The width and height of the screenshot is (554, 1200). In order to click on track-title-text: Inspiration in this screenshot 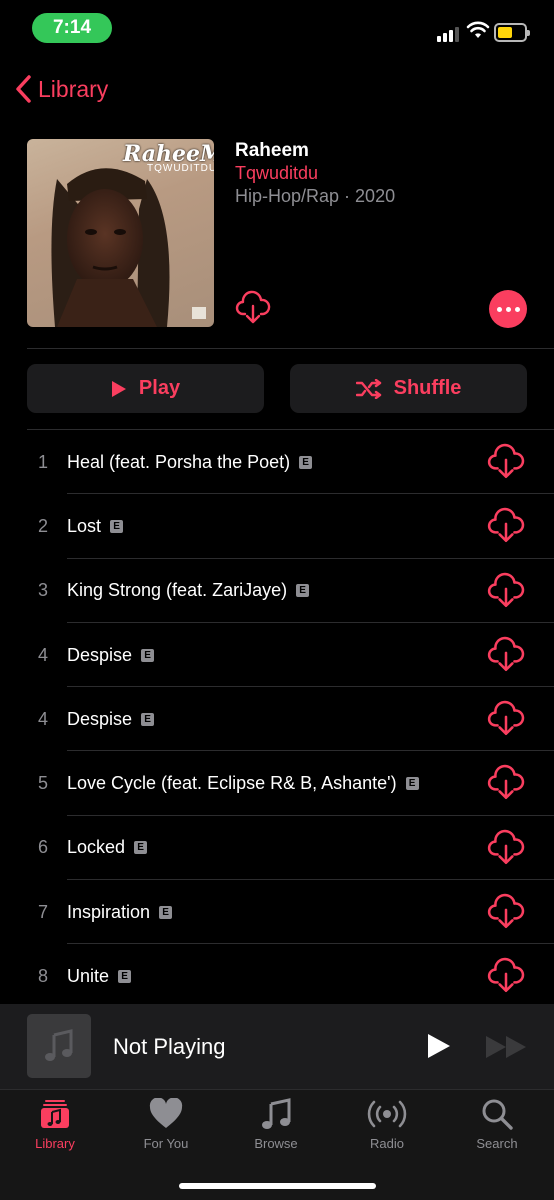, I will do `click(109, 911)`.